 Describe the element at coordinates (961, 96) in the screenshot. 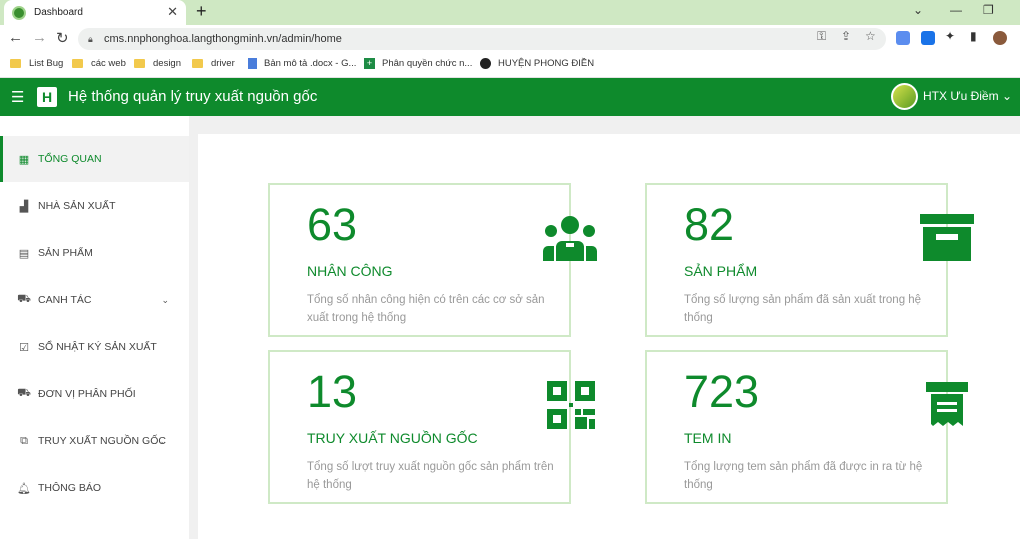

I see `user-name: HTX Ưu Điềm` at that location.